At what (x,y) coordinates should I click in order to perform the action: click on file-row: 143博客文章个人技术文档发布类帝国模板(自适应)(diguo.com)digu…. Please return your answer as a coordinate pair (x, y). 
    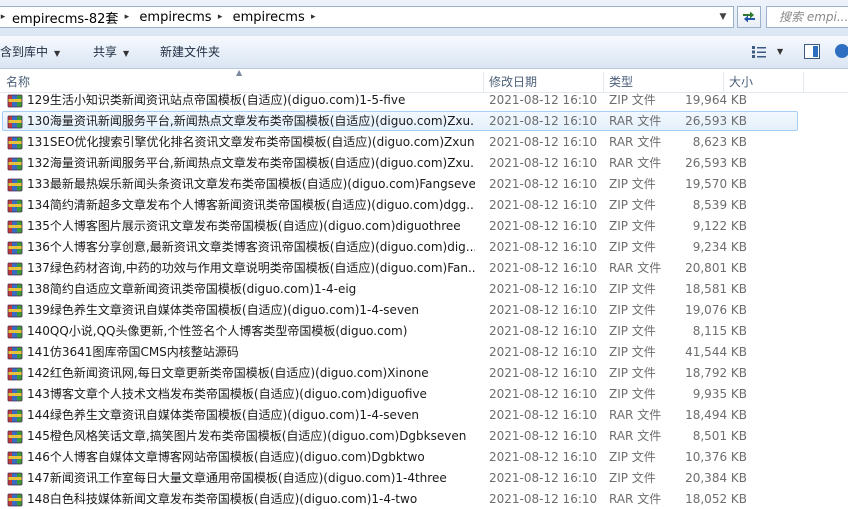
    Looking at the image, I should click on (400, 394).